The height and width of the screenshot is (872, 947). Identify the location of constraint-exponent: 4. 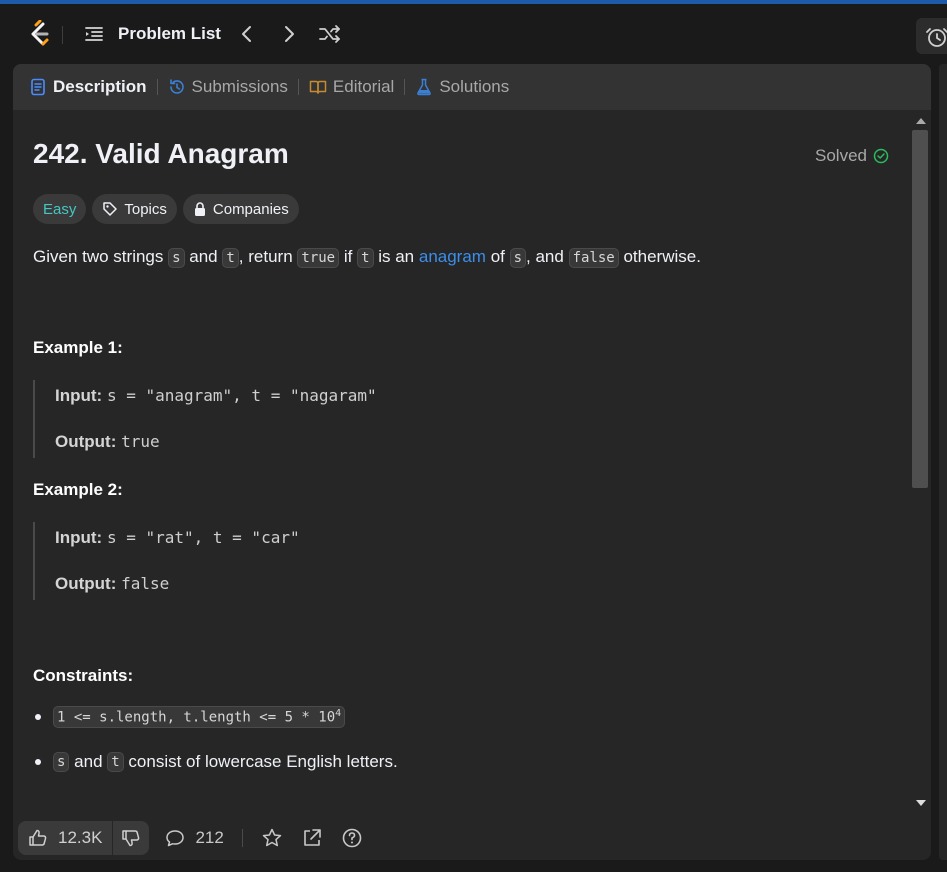
(338, 713).